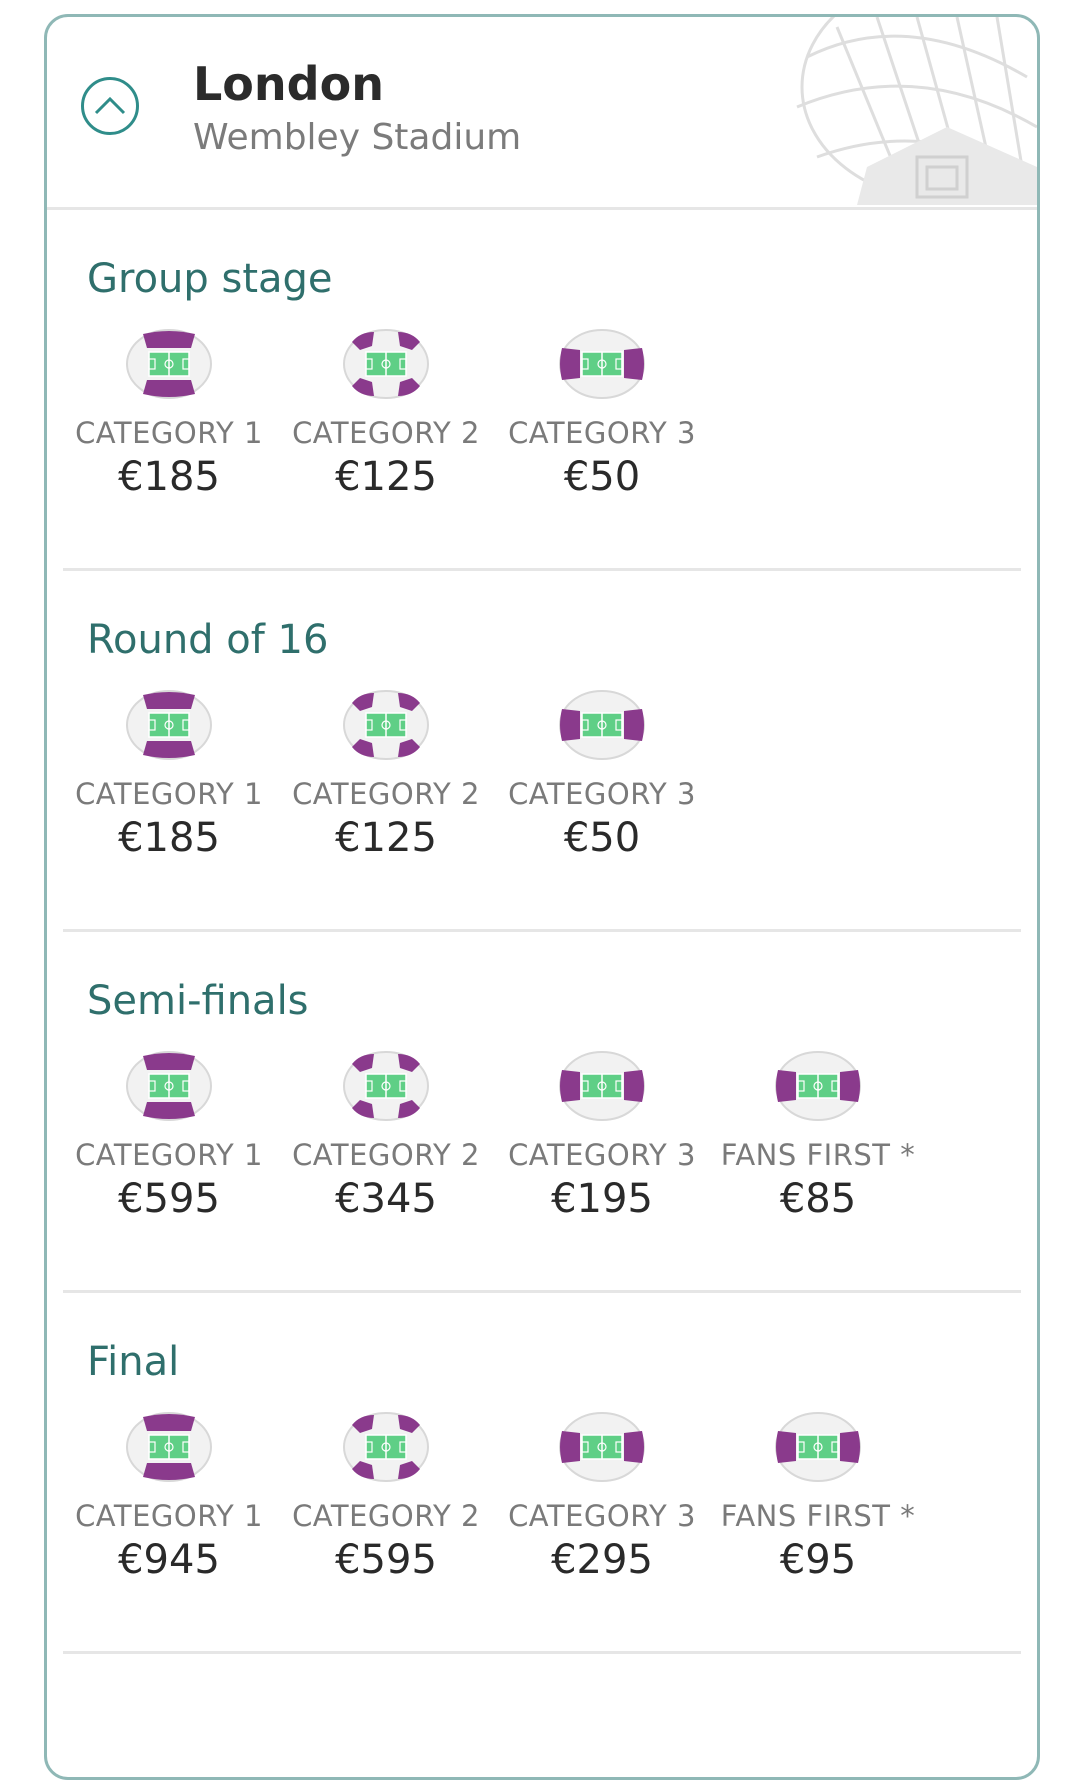 The width and height of the screenshot is (1080, 1780). Describe the element at coordinates (208, 640) in the screenshot. I see `section-title: Round of 16` at that location.